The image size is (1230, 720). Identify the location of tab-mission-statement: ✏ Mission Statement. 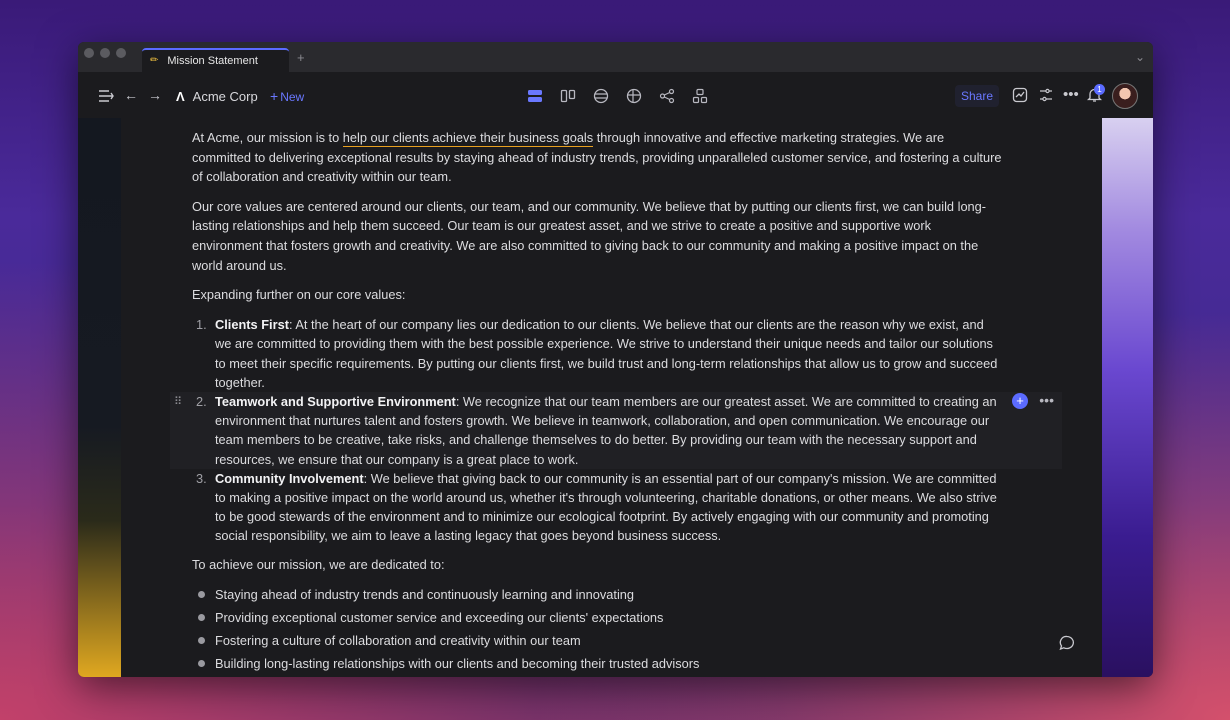
(215, 60).